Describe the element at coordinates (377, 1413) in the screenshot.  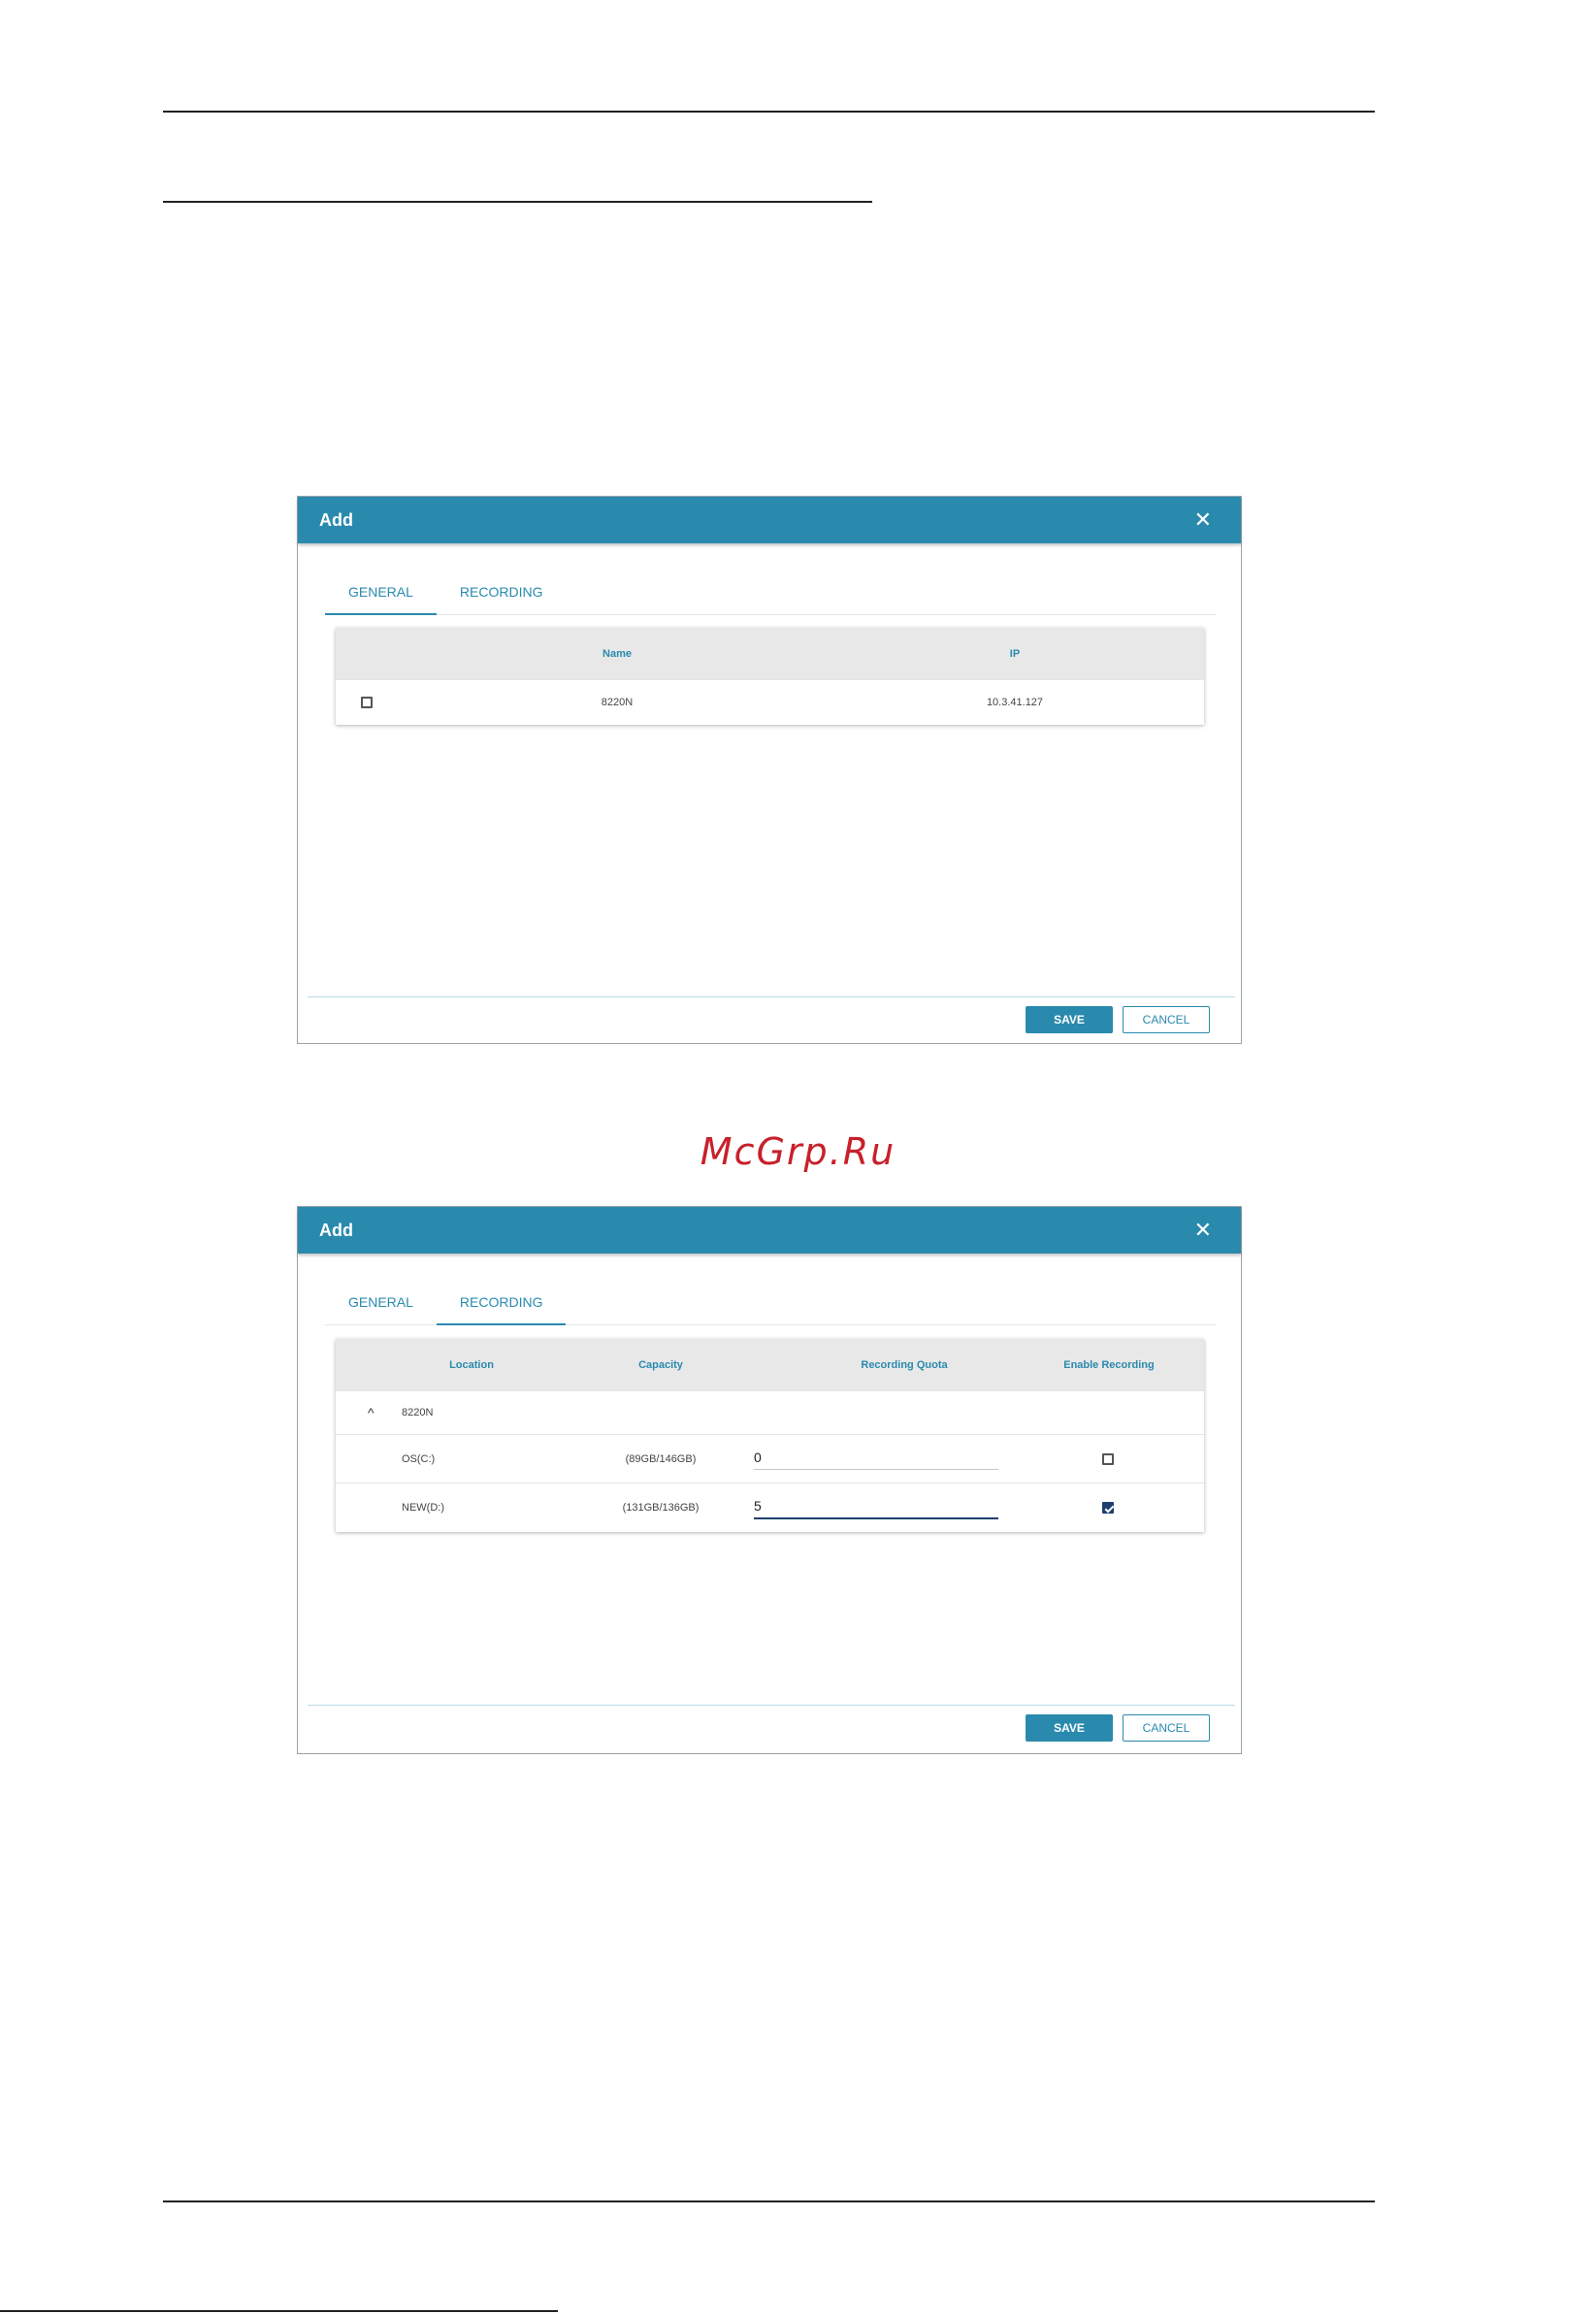
I see `chevron-up-icon: ^` at that location.